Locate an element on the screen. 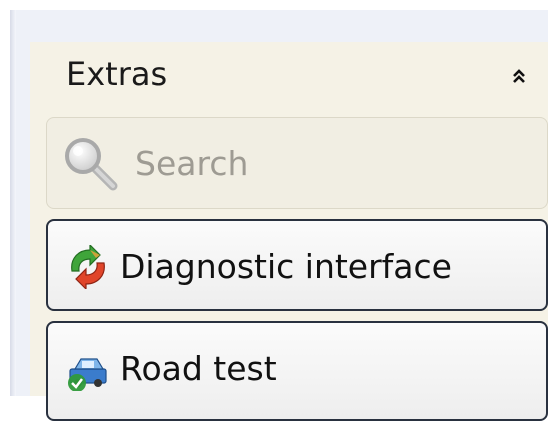  car-road-test-icon is located at coordinates (87, 374).